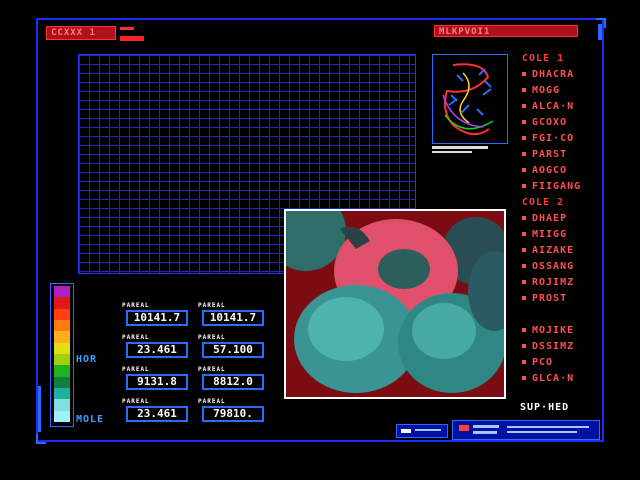 Image resolution: width=640 pixels, height=480 pixels. What do you see at coordinates (557, 186) in the screenshot?
I see `menu-item-label: FIIGANG` at bounding box center [557, 186].